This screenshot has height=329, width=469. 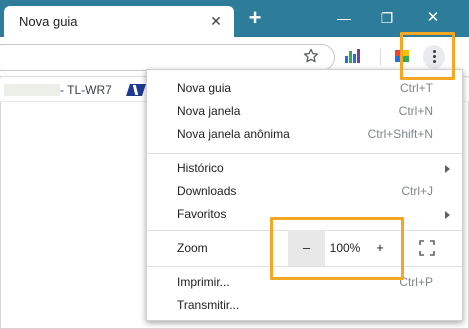 What do you see at coordinates (216, 21) in the screenshot?
I see `tab-close-icon: ✕` at bounding box center [216, 21].